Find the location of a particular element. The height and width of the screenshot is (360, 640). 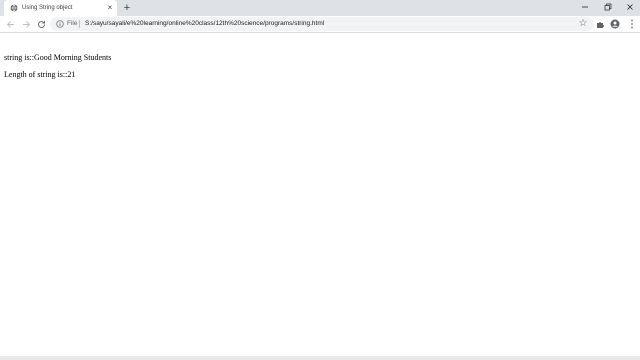

arrow-left-icon is located at coordinates (10, 24).